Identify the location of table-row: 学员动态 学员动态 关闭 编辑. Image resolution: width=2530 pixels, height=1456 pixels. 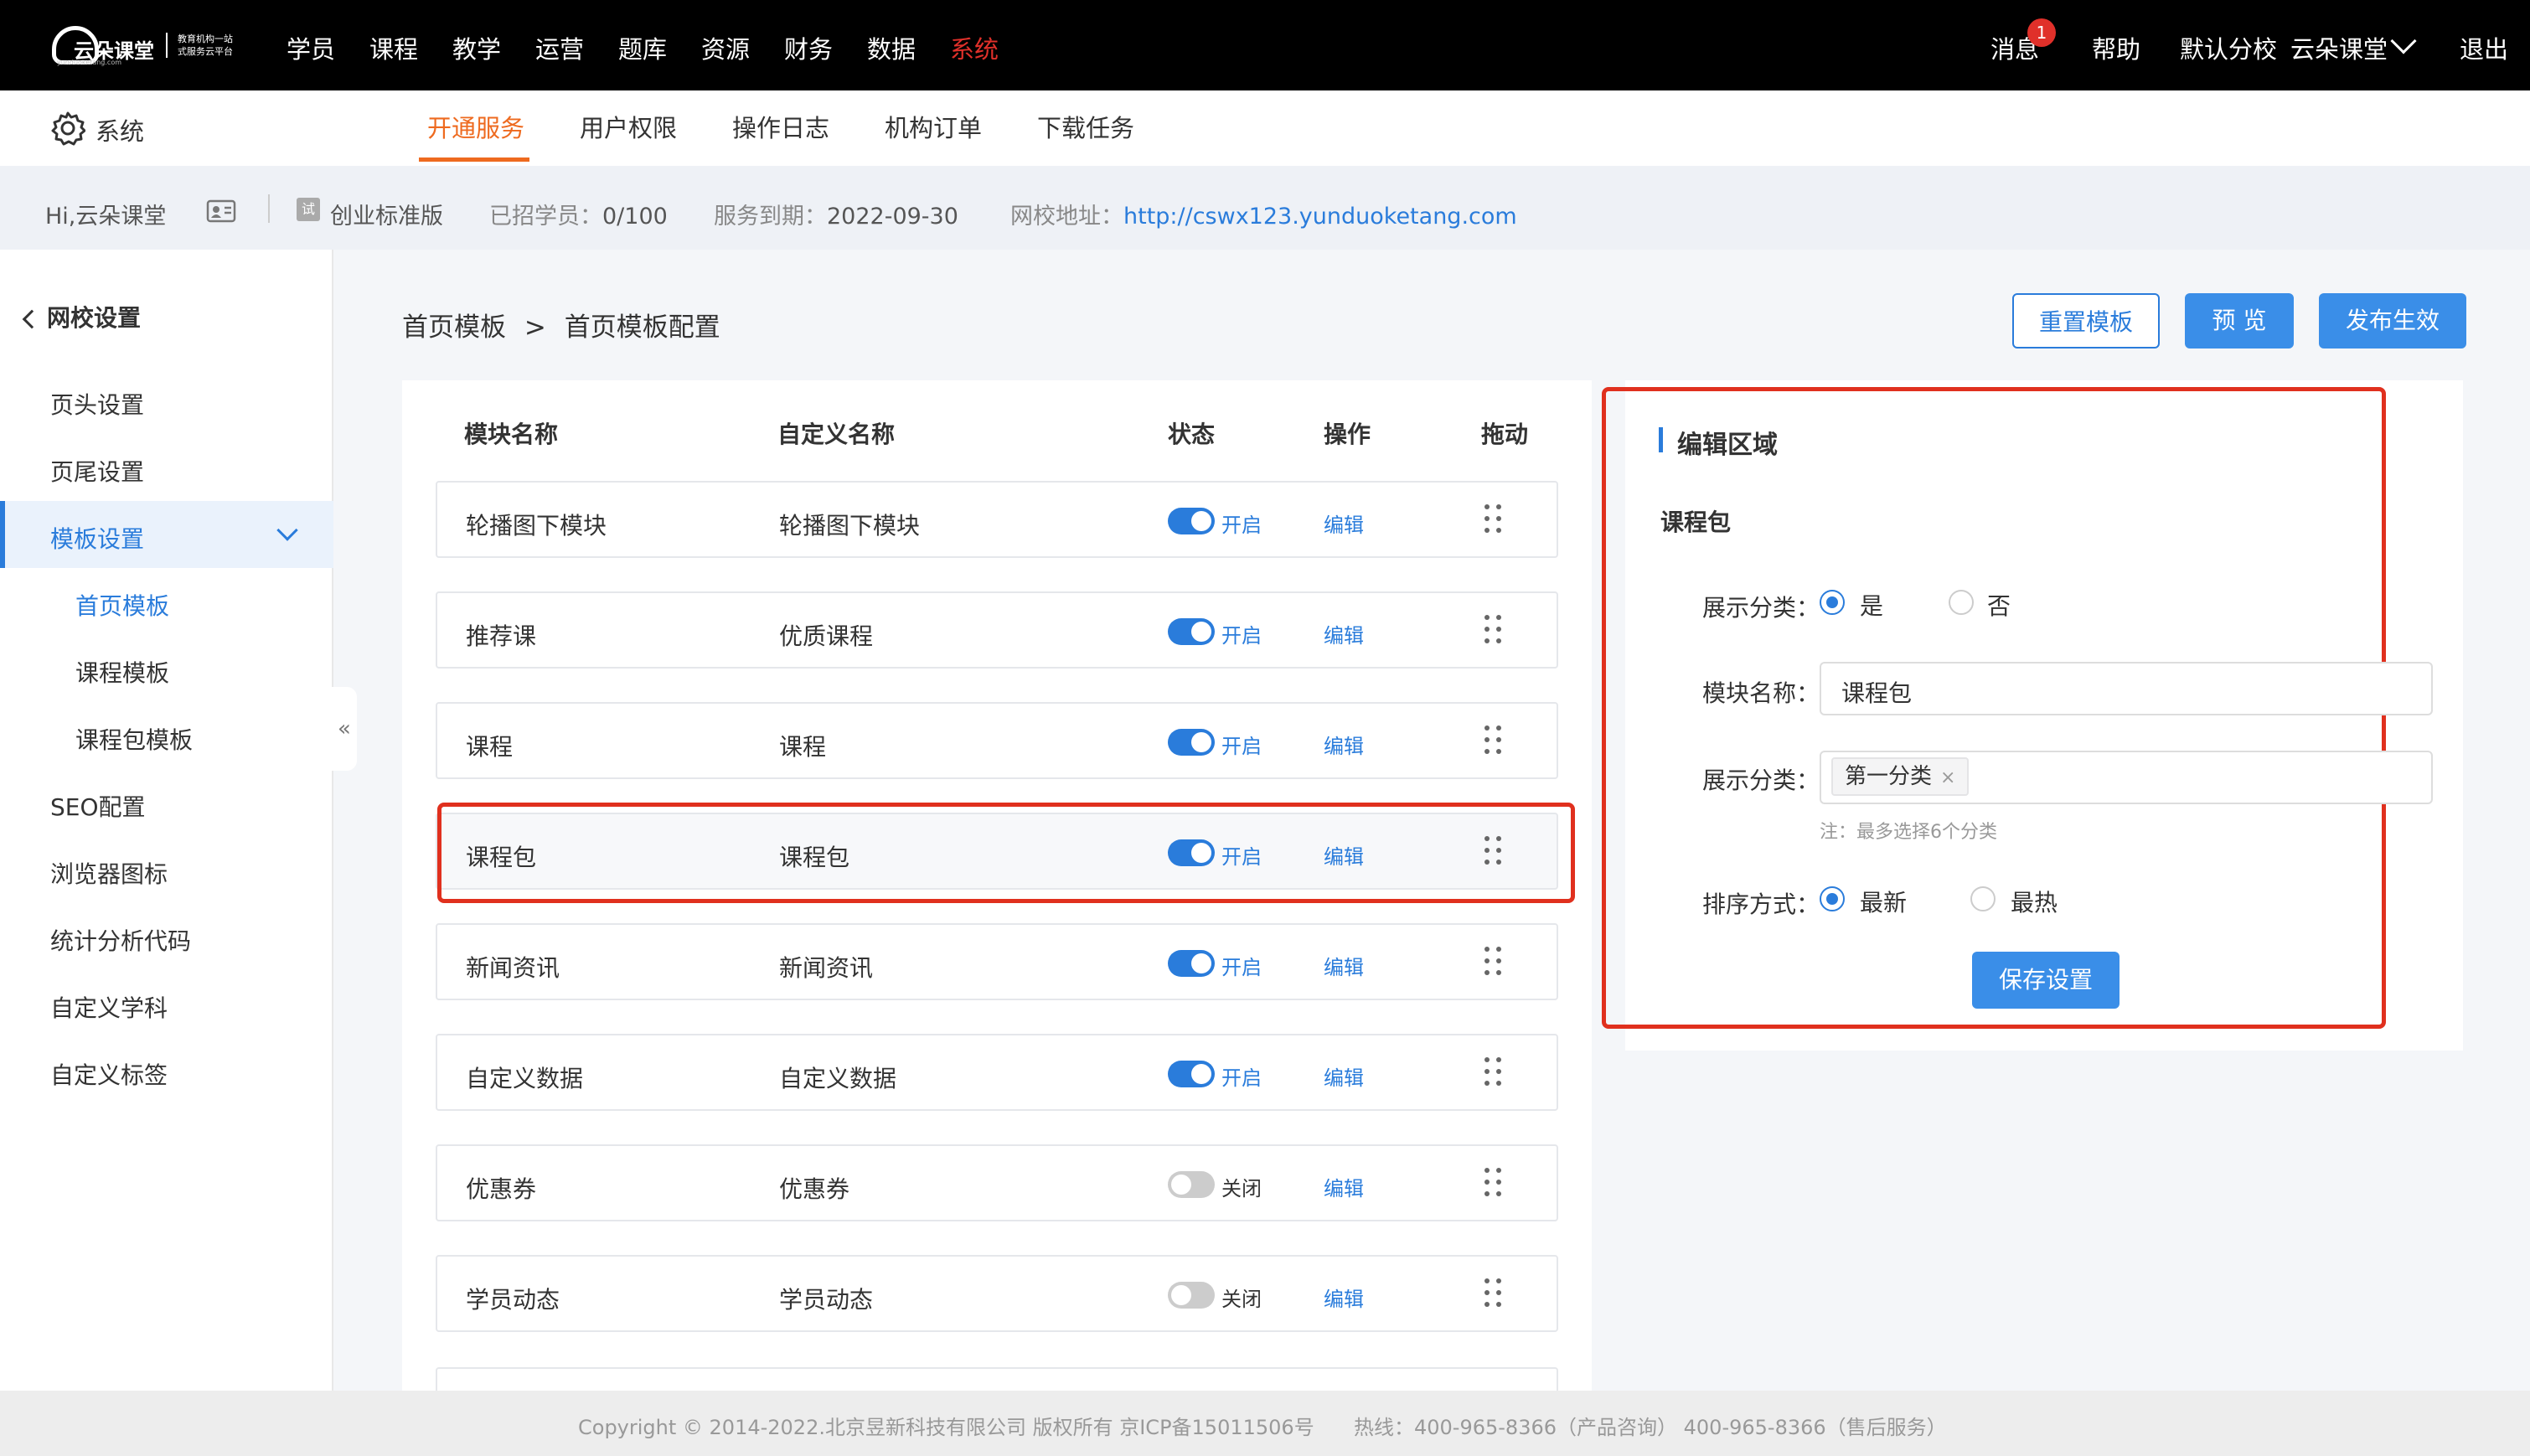
(997, 1293).